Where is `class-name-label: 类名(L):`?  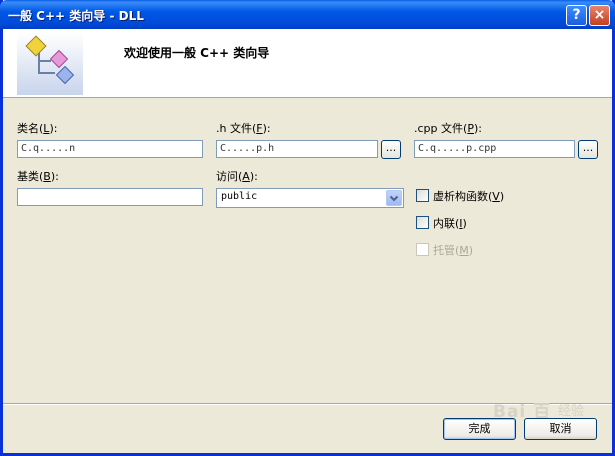 class-name-label: 类名(L): is located at coordinates (37, 128).